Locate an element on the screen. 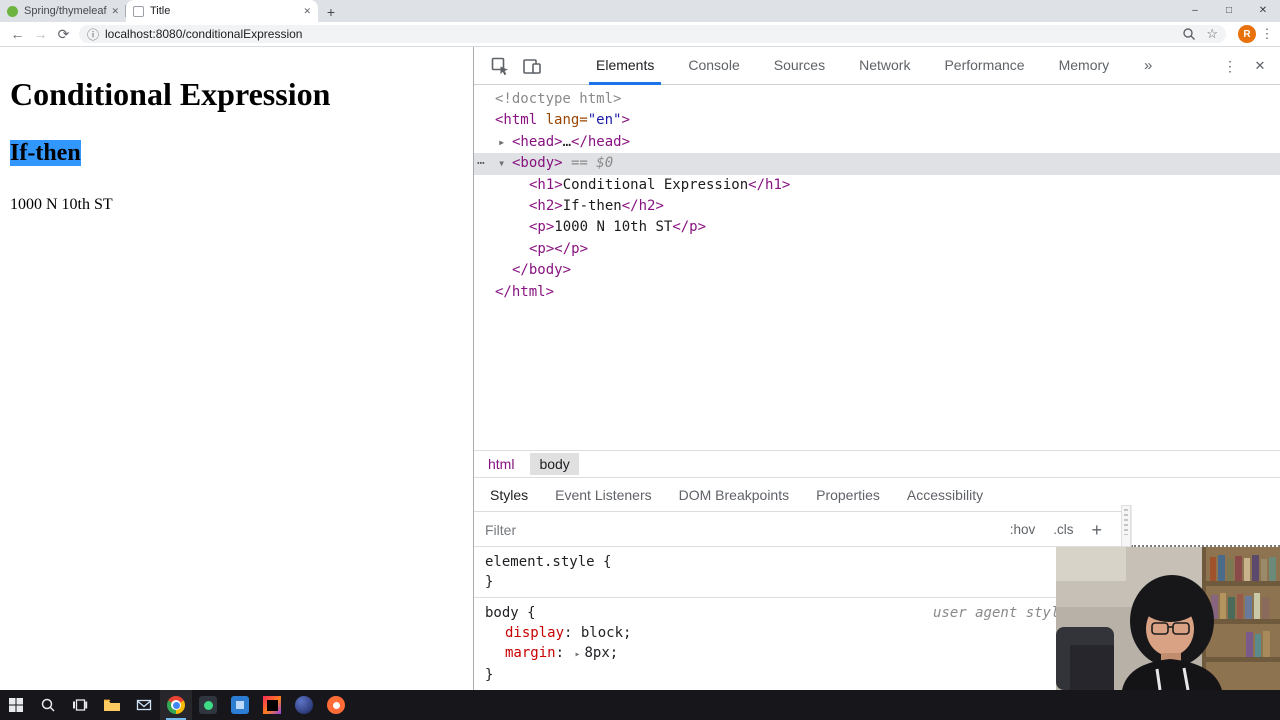 Image resolution: width=1280 pixels, height=720 pixels. url-text: localhost:8080/conditionalExpression is located at coordinates (204, 34).